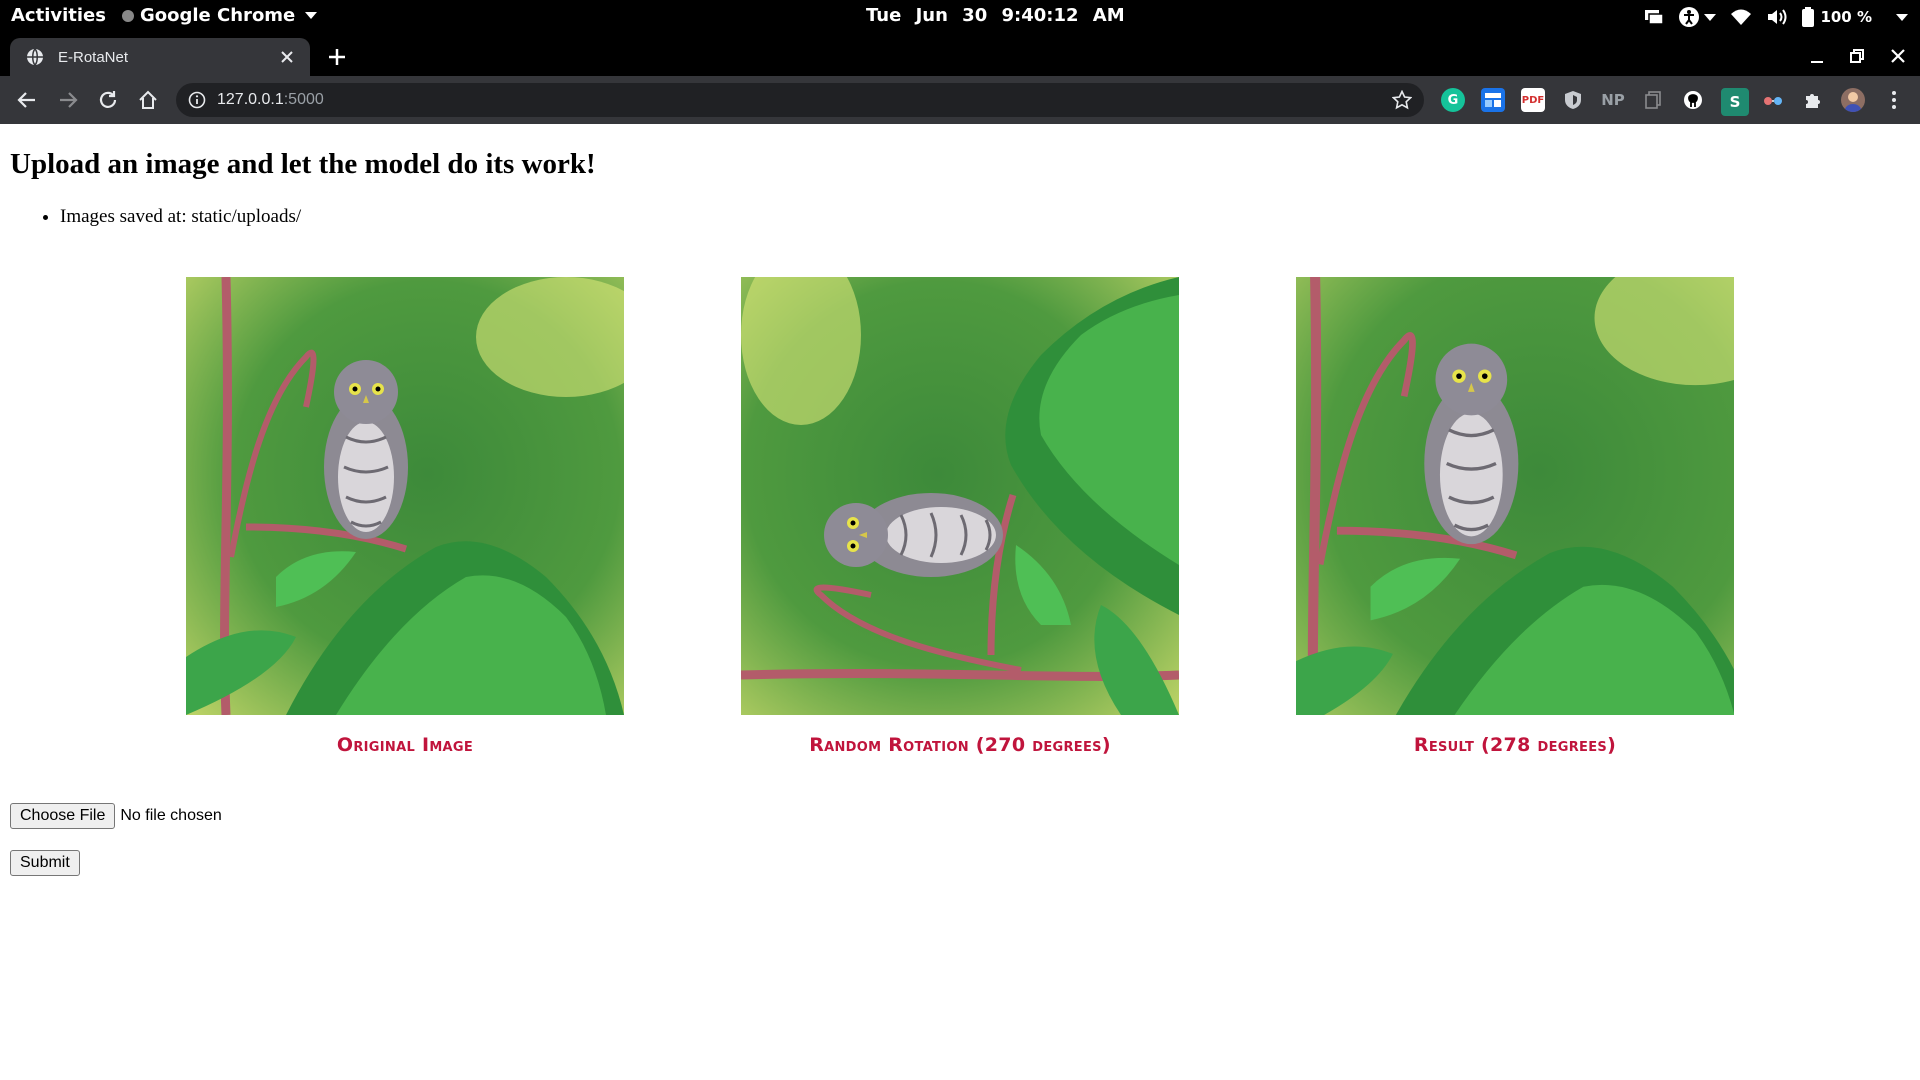  Describe the element at coordinates (1573, 100) in the screenshot. I see `shield-icon` at that location.